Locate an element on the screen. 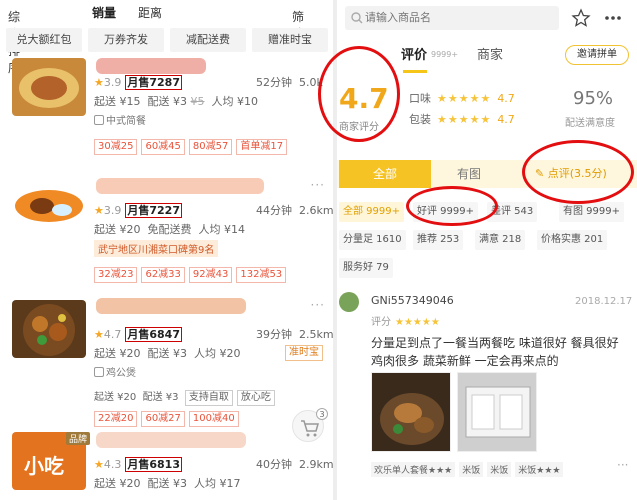 The height and width of the screenshot is (500, 637). filter-all: 全部 9999+ is located at coordinates (372, 212).